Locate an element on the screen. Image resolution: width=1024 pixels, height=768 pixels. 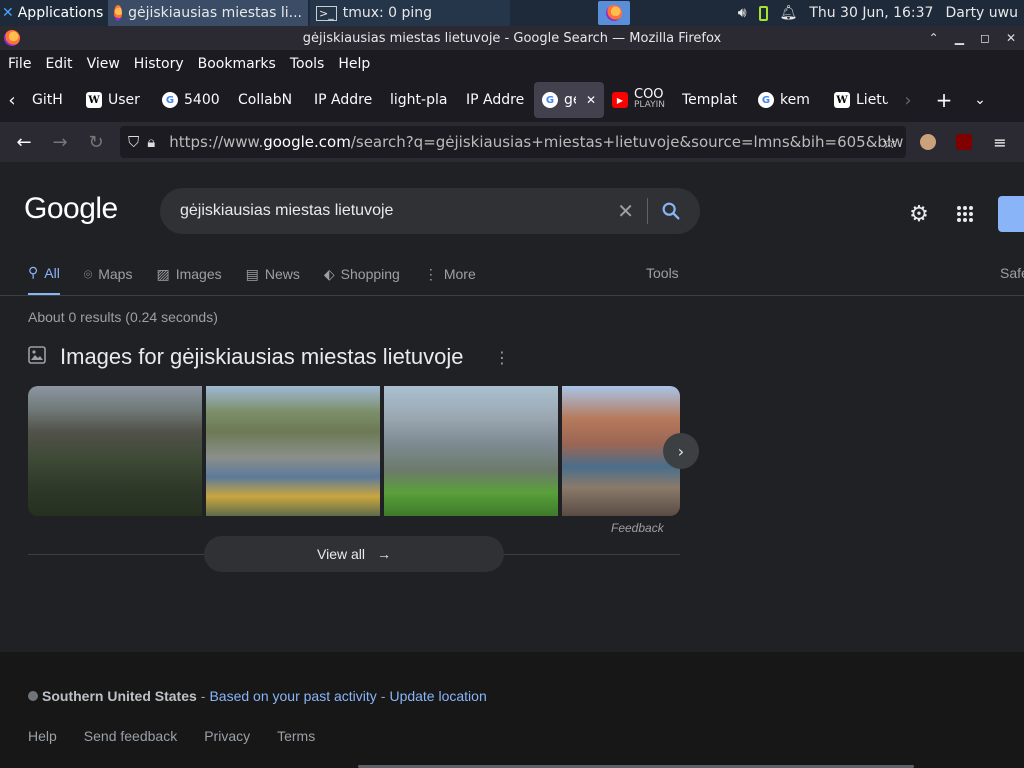
tab-google-kem: G kem is located at coordinates (788, 100).